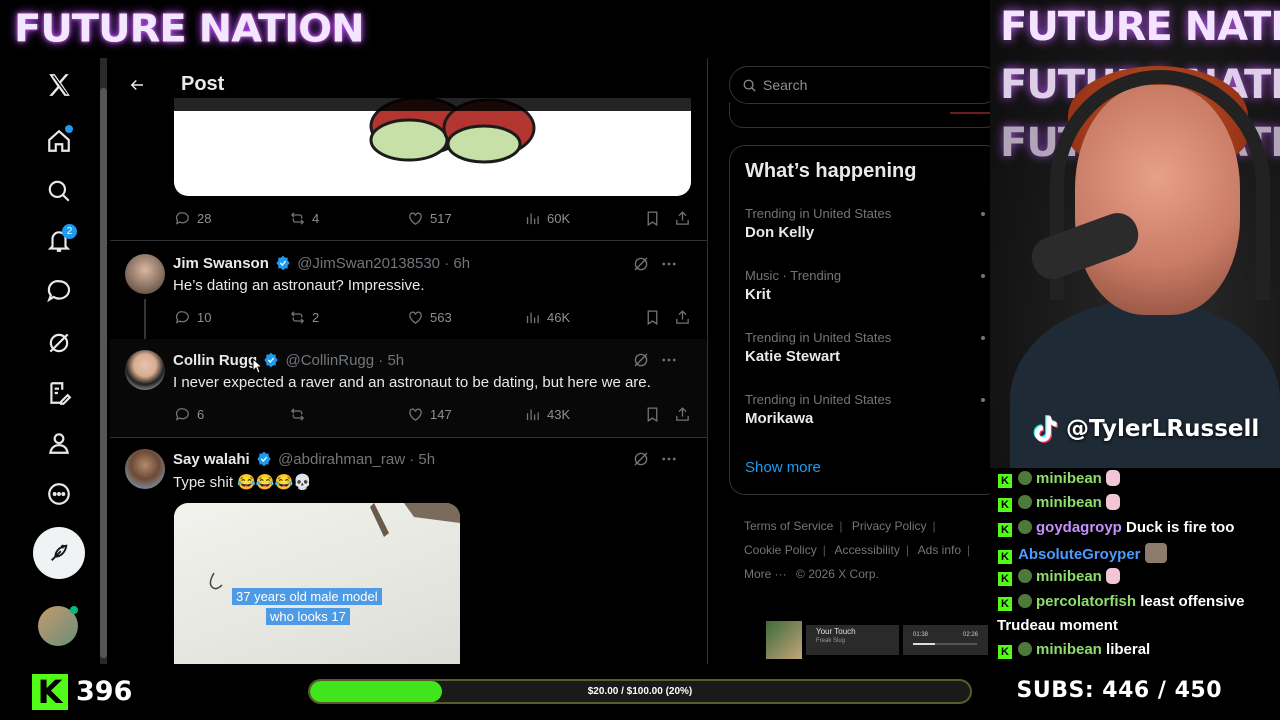 This screenshot has width=1280, height=720. I want to click on author-handle: @CollinRugg, so click(330, 360).